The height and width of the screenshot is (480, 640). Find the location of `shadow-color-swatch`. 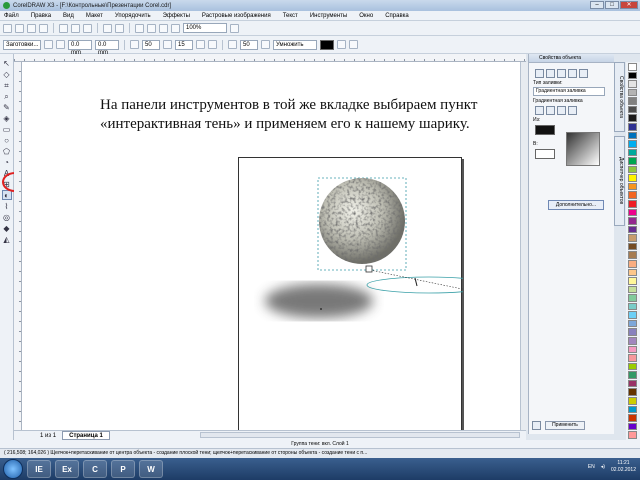

shadow-color-swatch is located at coordinates (327, 44).